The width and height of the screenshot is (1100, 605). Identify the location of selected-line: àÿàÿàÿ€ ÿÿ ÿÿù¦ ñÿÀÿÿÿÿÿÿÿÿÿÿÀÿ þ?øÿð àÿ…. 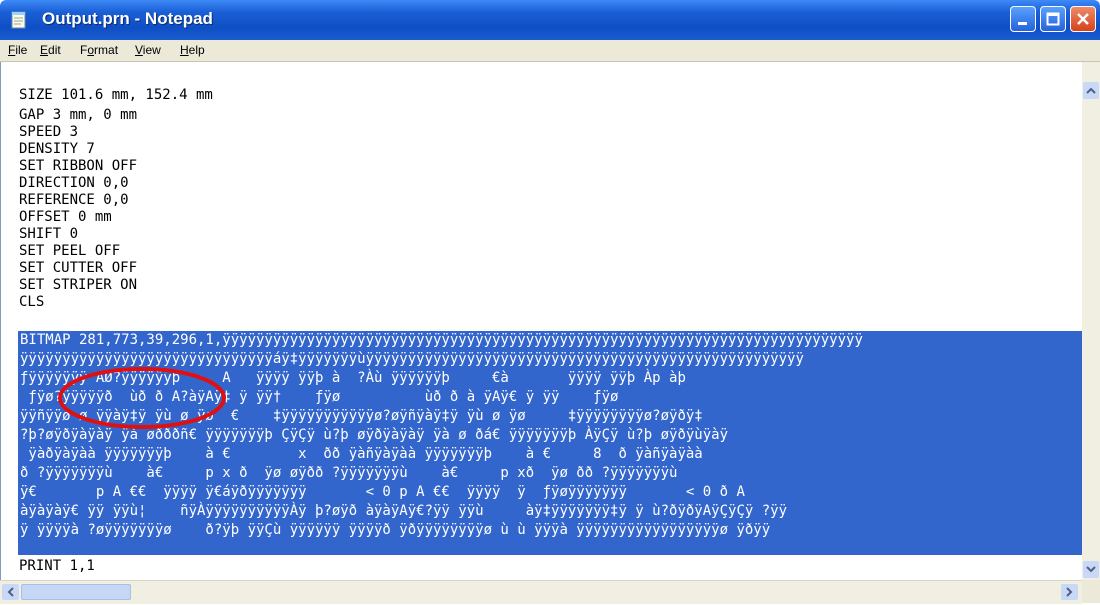
(404, 511).